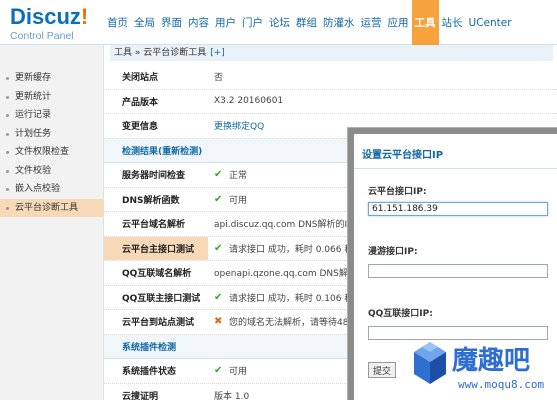 The image size is (557, 400). I want to click on breadcrumb-bar: 工具 » 云平台诊断工具 [+], so click(331, 53).